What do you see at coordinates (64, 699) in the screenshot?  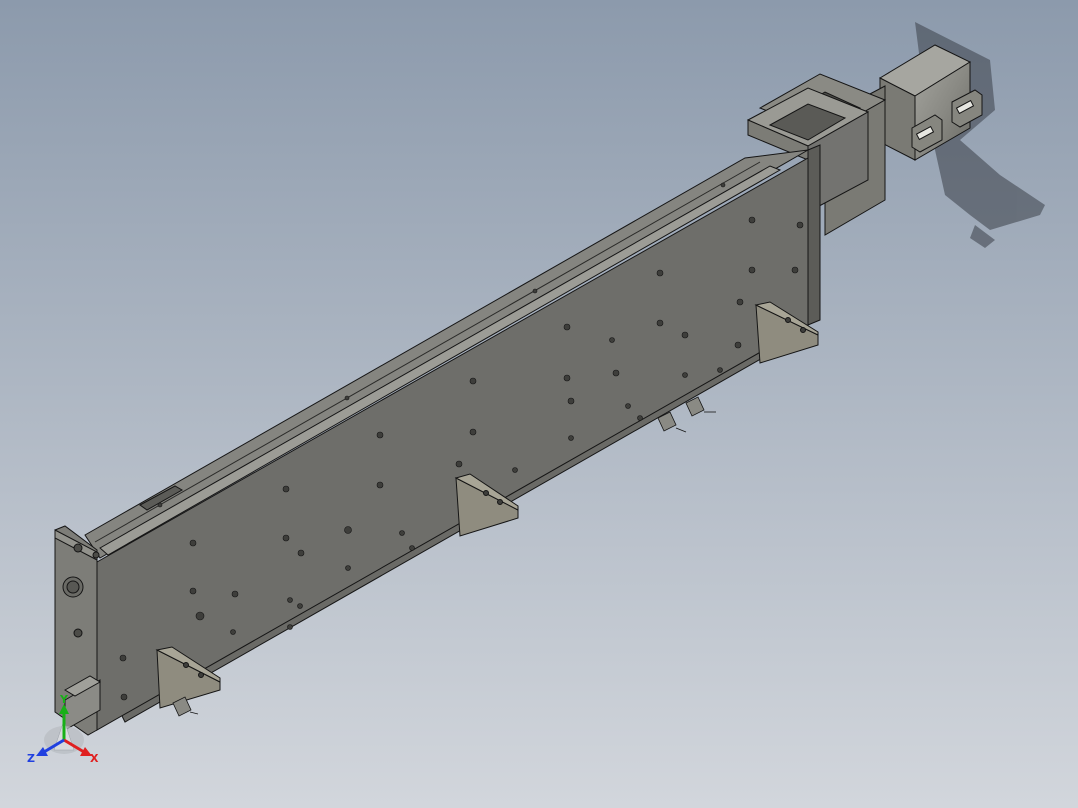 I see `y-axis-label: Y` at bounding box center [64, 699].